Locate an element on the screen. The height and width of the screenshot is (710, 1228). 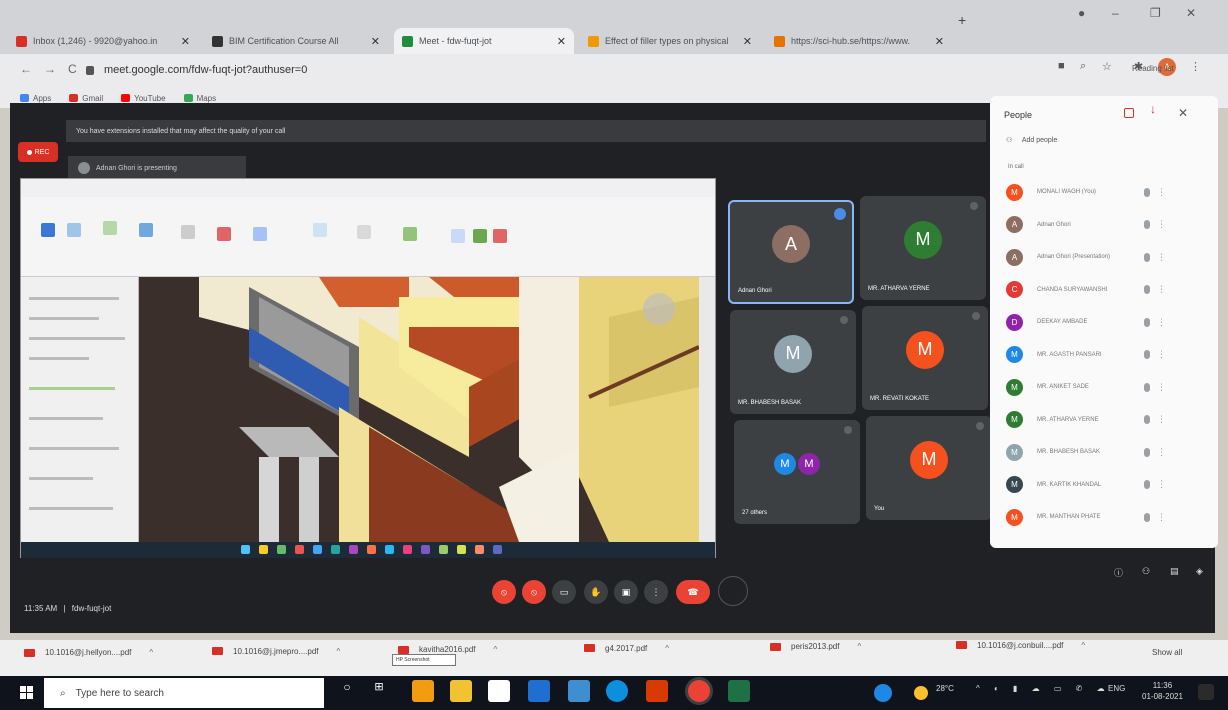
amazon-icon is located at coordinates (499, 691).